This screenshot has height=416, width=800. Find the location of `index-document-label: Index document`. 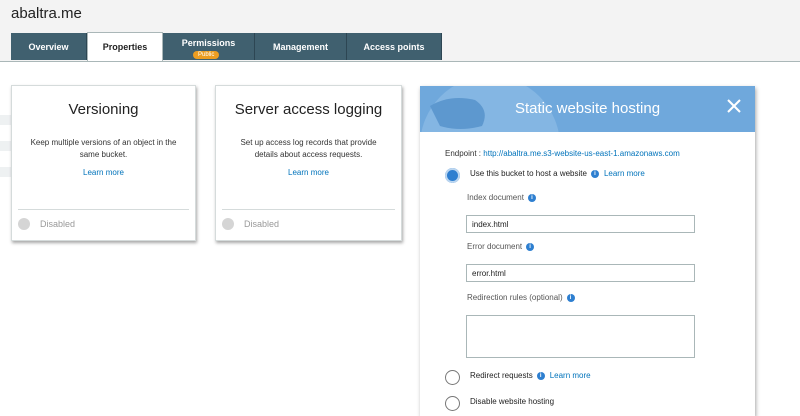

index-document-label: Index document is located at coordinates (495, 197).